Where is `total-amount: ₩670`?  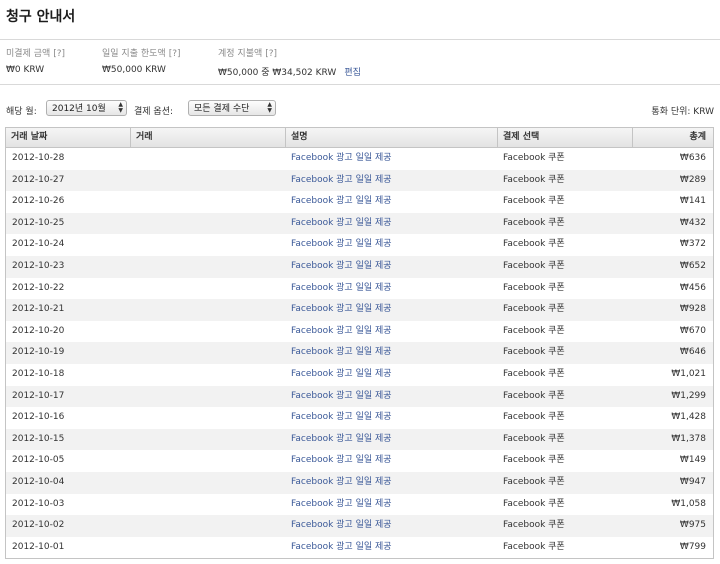
total-amount: ₩670 is located at coordinates (692, 330).